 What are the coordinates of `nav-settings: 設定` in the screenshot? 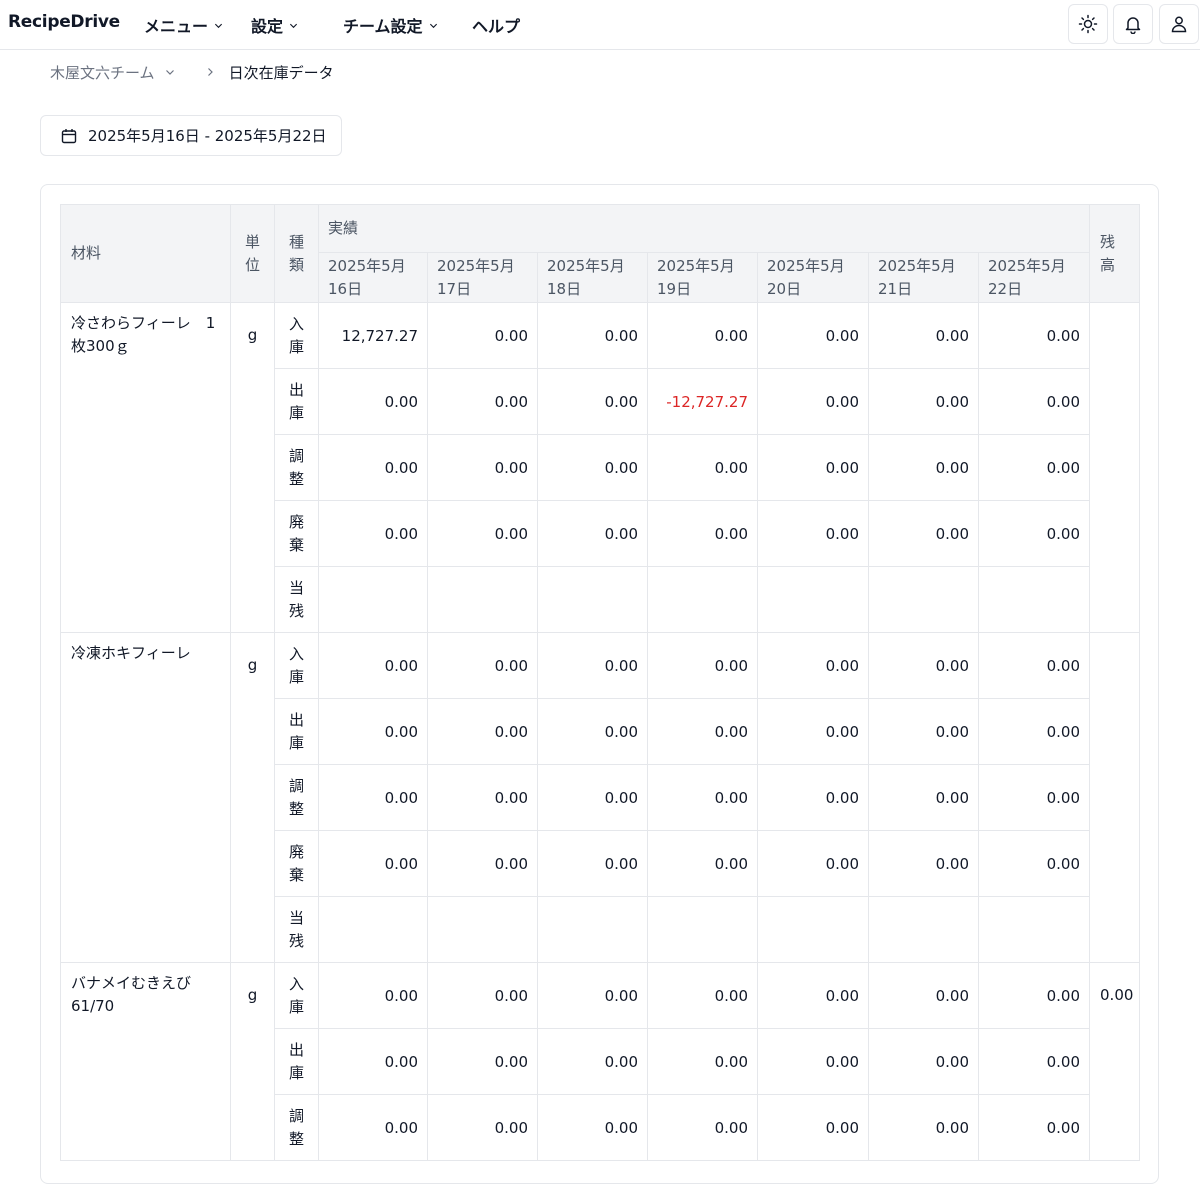 It's located at (274, 25).